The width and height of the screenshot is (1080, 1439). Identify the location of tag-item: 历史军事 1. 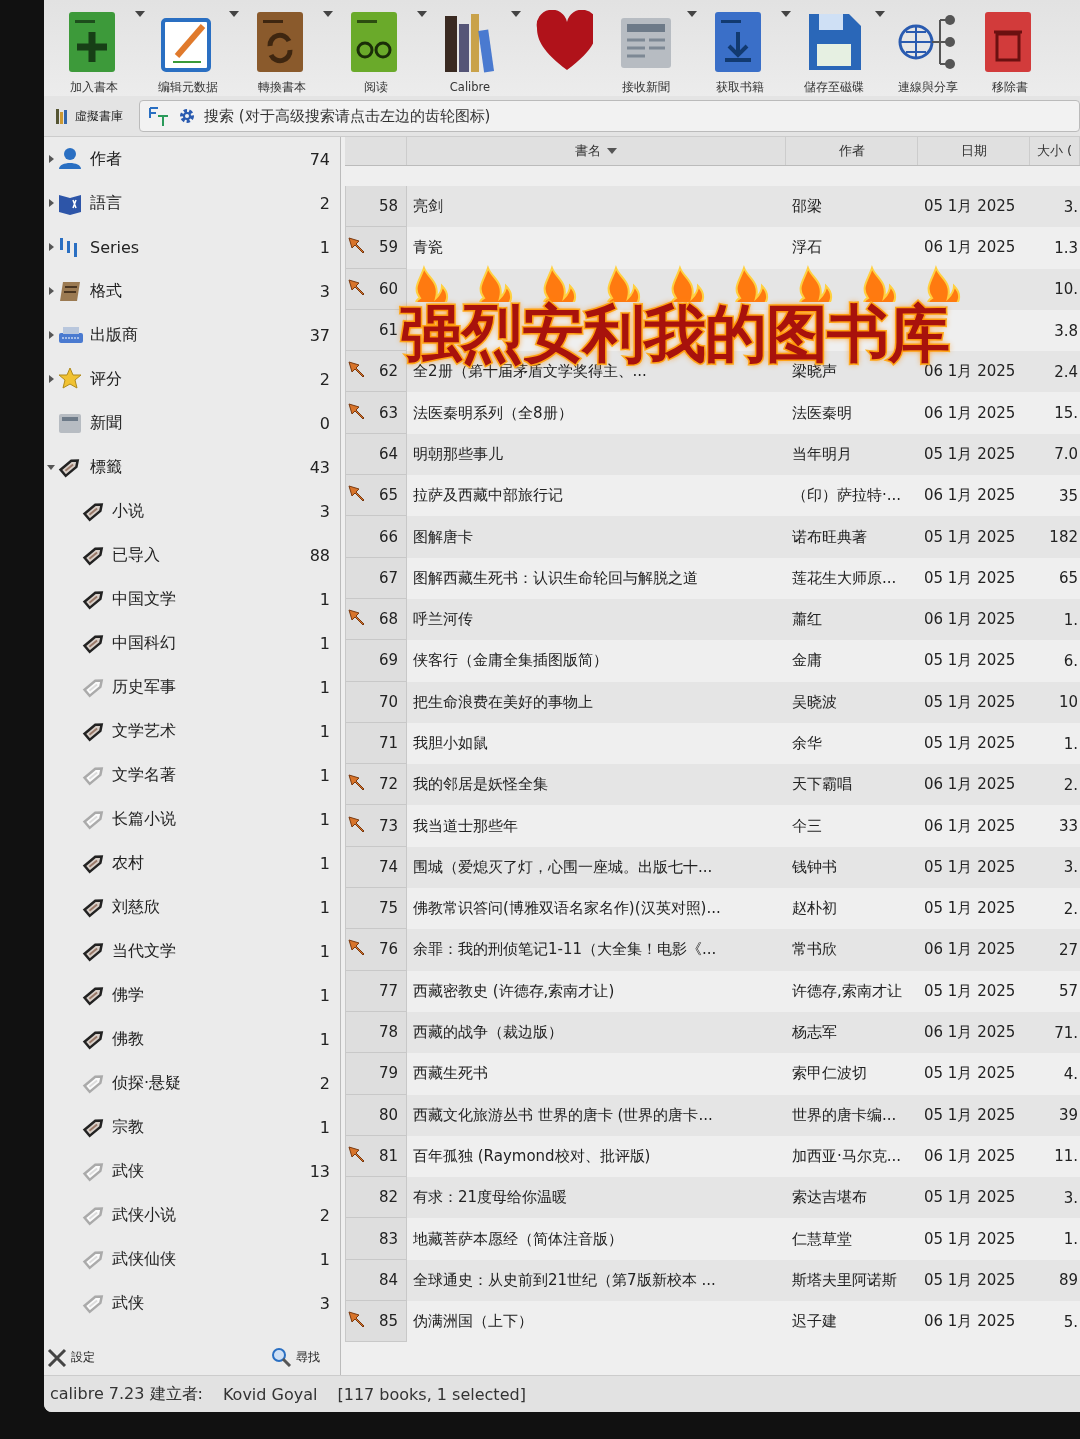
(192, 687).